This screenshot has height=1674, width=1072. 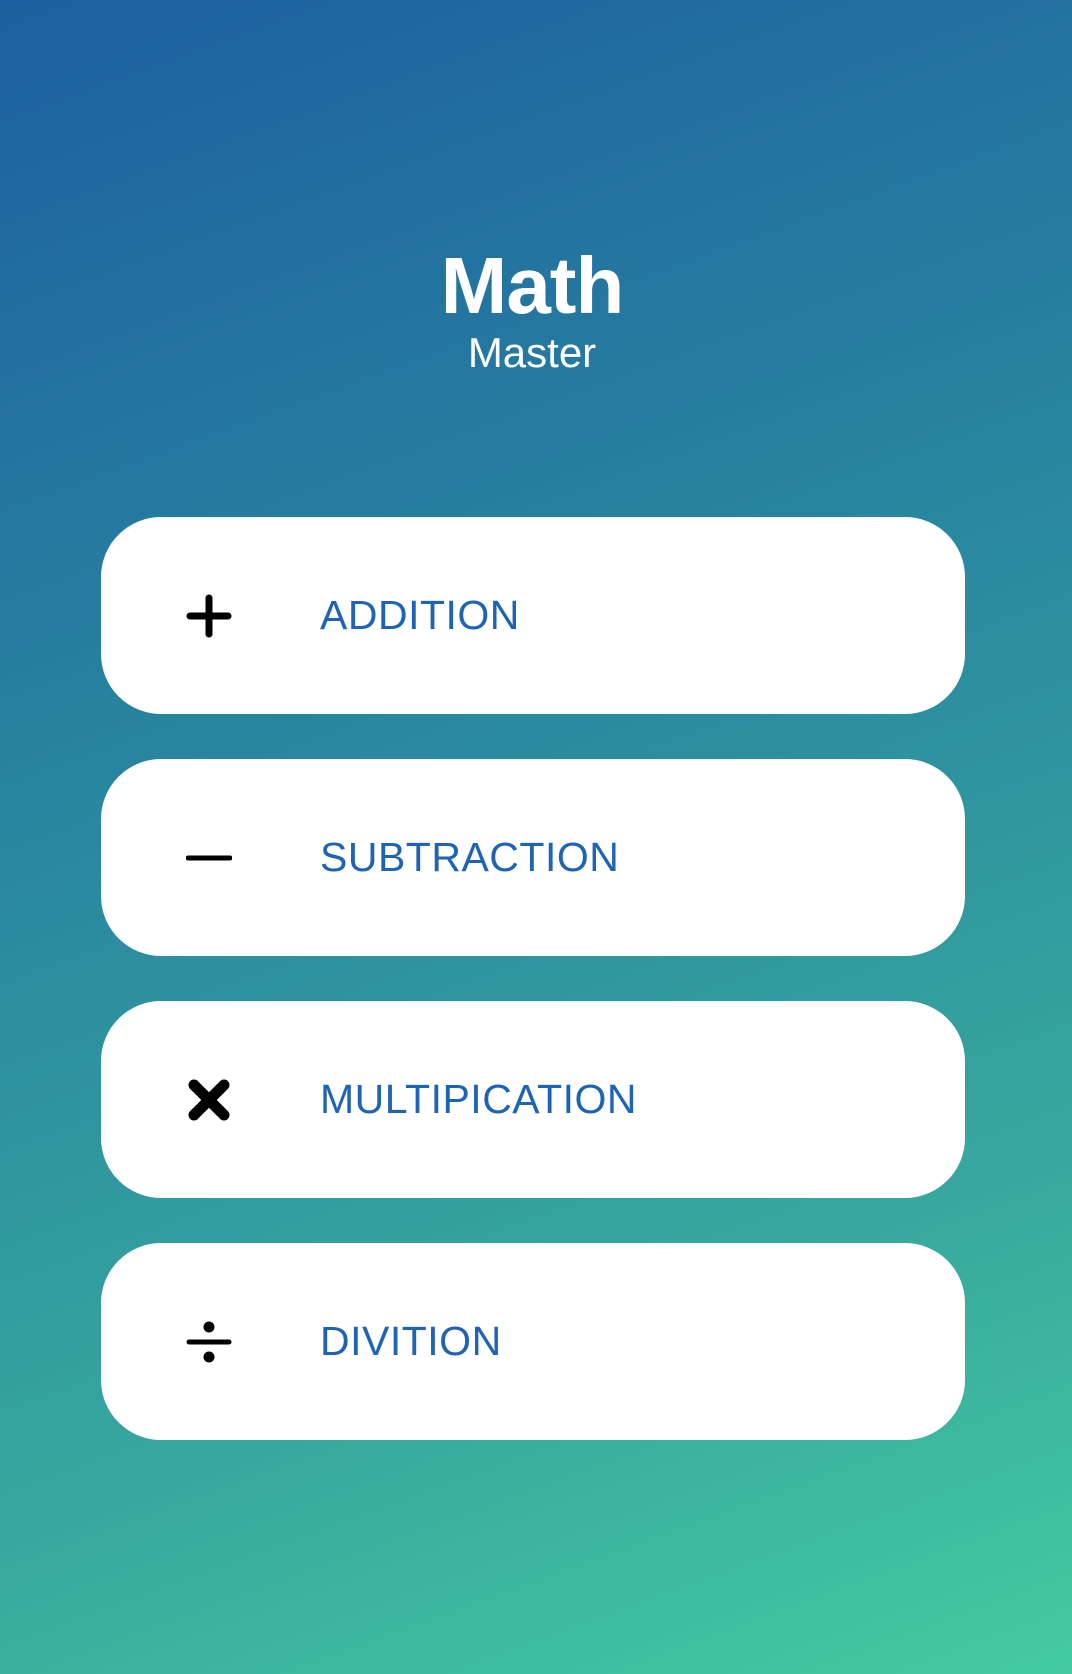 I want to click on addition-button: ADDITION, so click(x=533, y=615).